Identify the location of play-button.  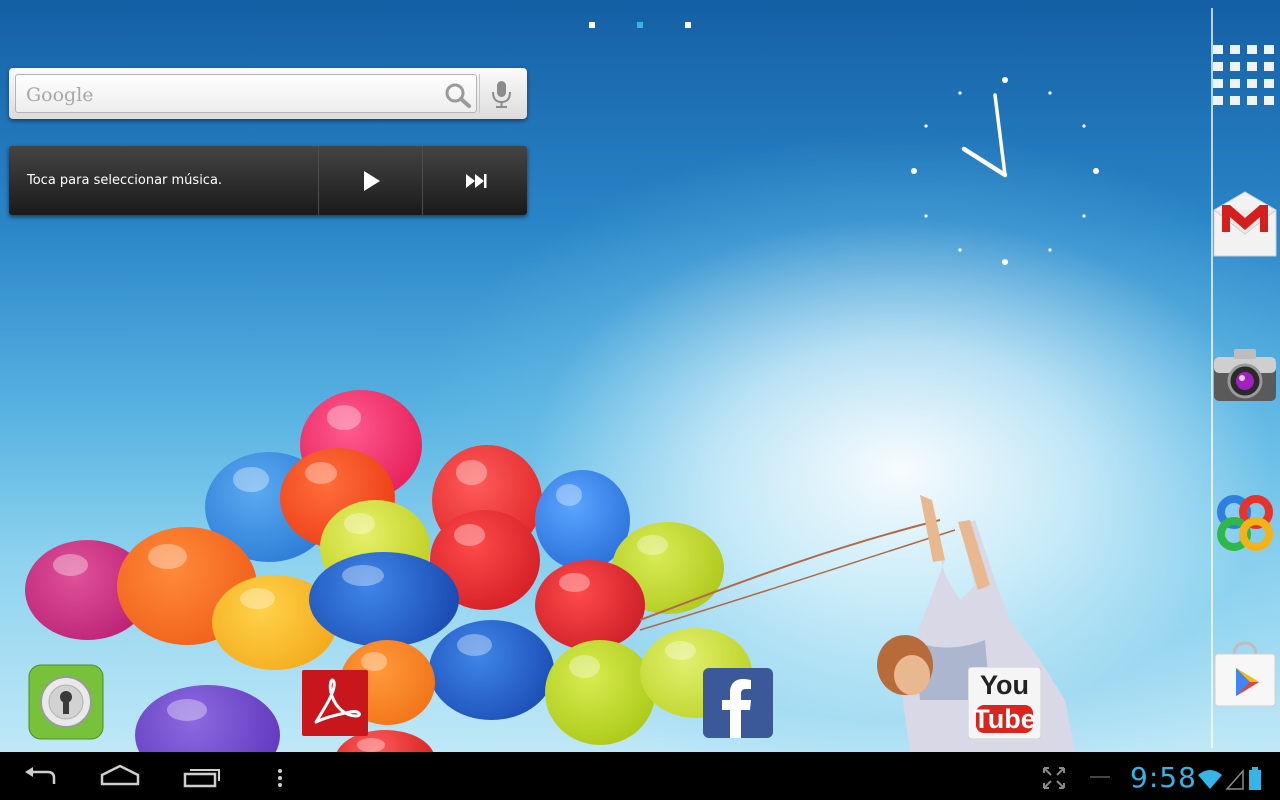
(370, 180).